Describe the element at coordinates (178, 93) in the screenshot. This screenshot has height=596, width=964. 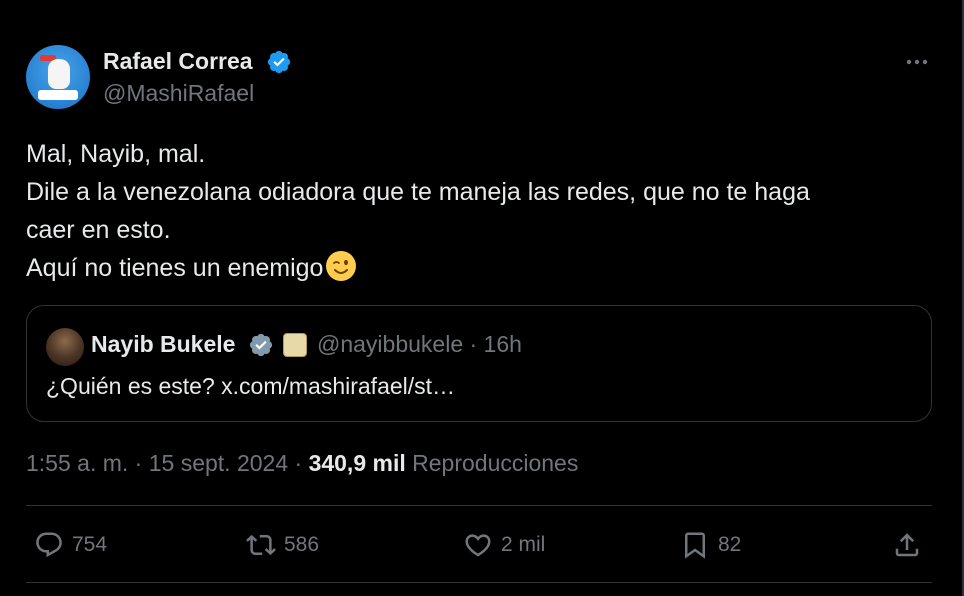
I see `author-handle: @MashiRafael` at that location.